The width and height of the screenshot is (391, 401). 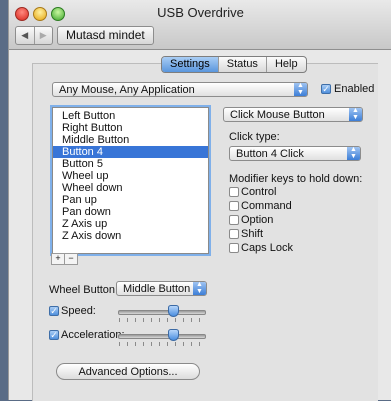 What do you see at coordinates (277, 115) in the screenshot?
I see `action-popup-value: Click Mouse Button` at bounding box center [277, 115].